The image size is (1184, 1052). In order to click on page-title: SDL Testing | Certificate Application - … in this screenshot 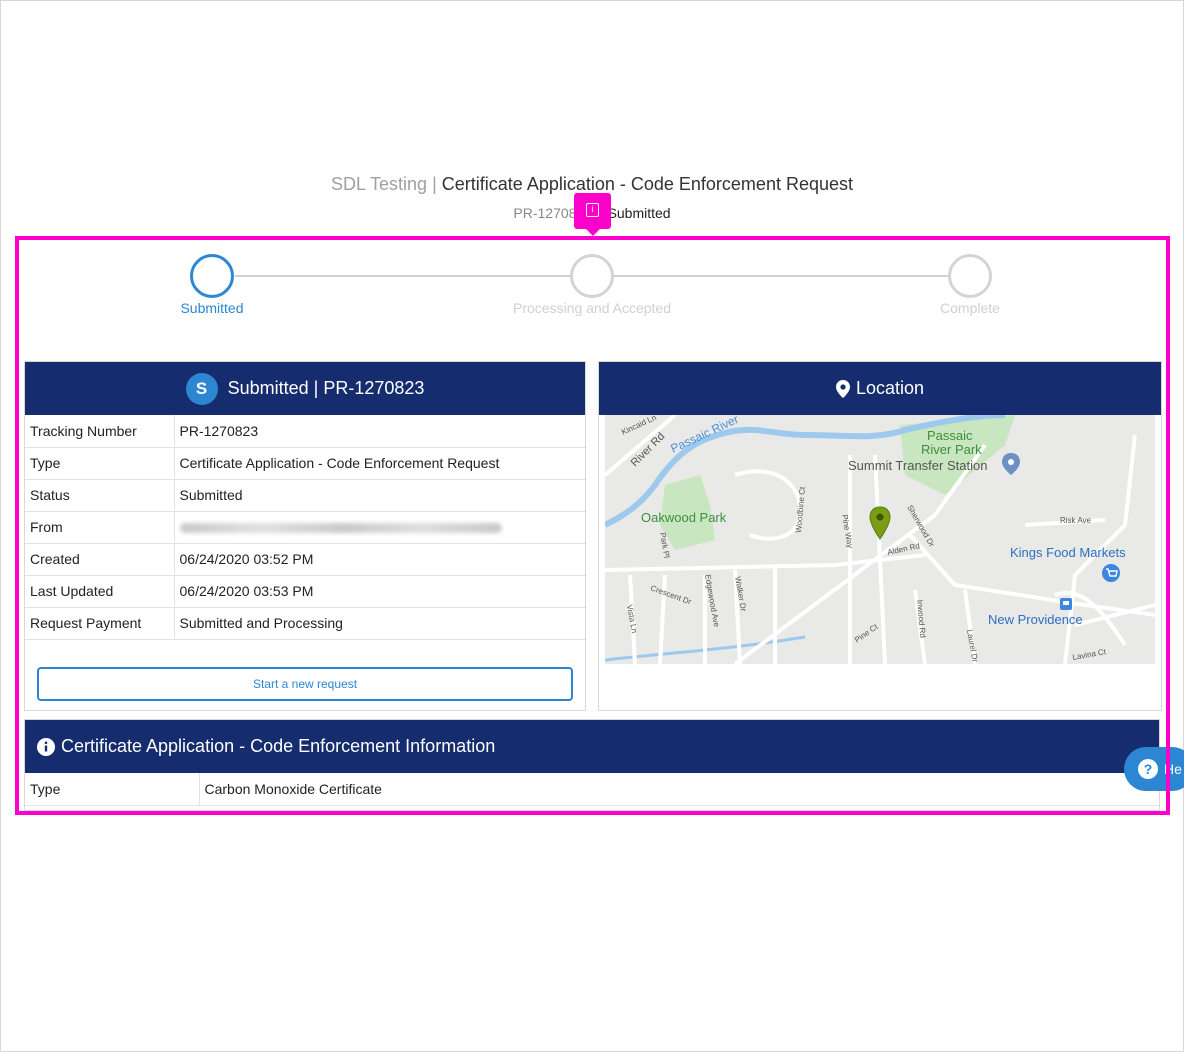, I will do `click(592, 184)`.